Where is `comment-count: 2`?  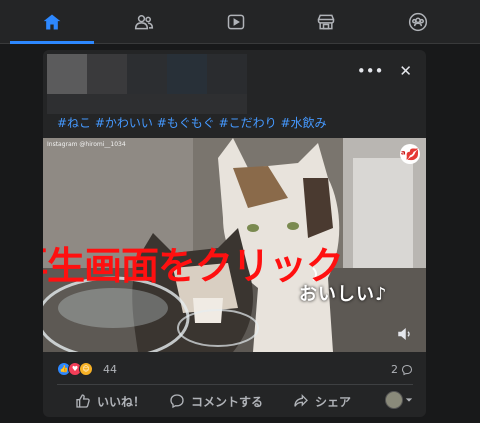
comment-count: 2 is located at coordinates (402, 369).